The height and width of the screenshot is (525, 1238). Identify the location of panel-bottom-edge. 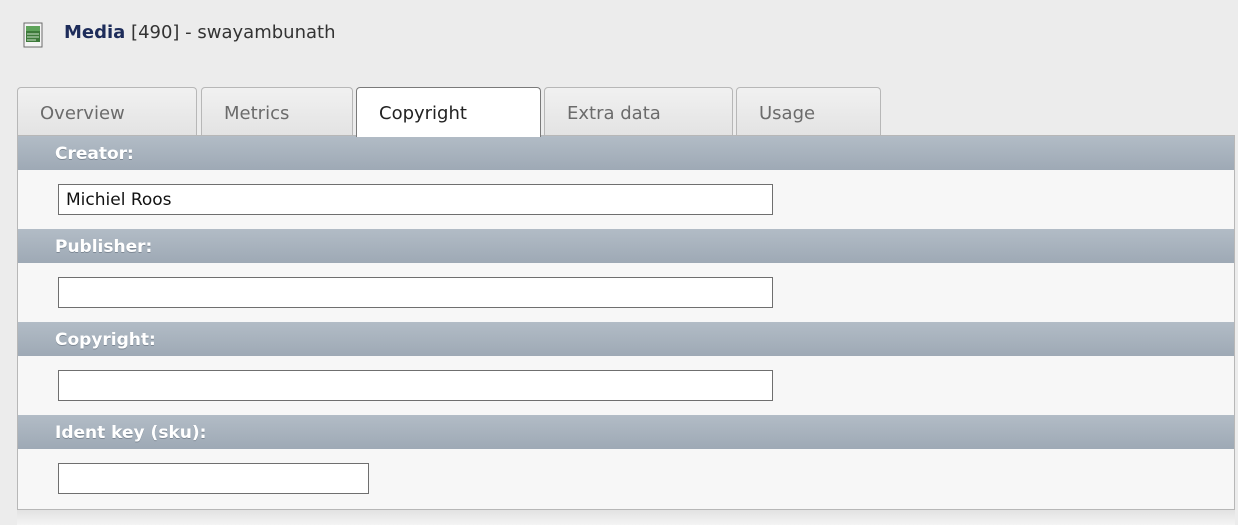
(626, 517).